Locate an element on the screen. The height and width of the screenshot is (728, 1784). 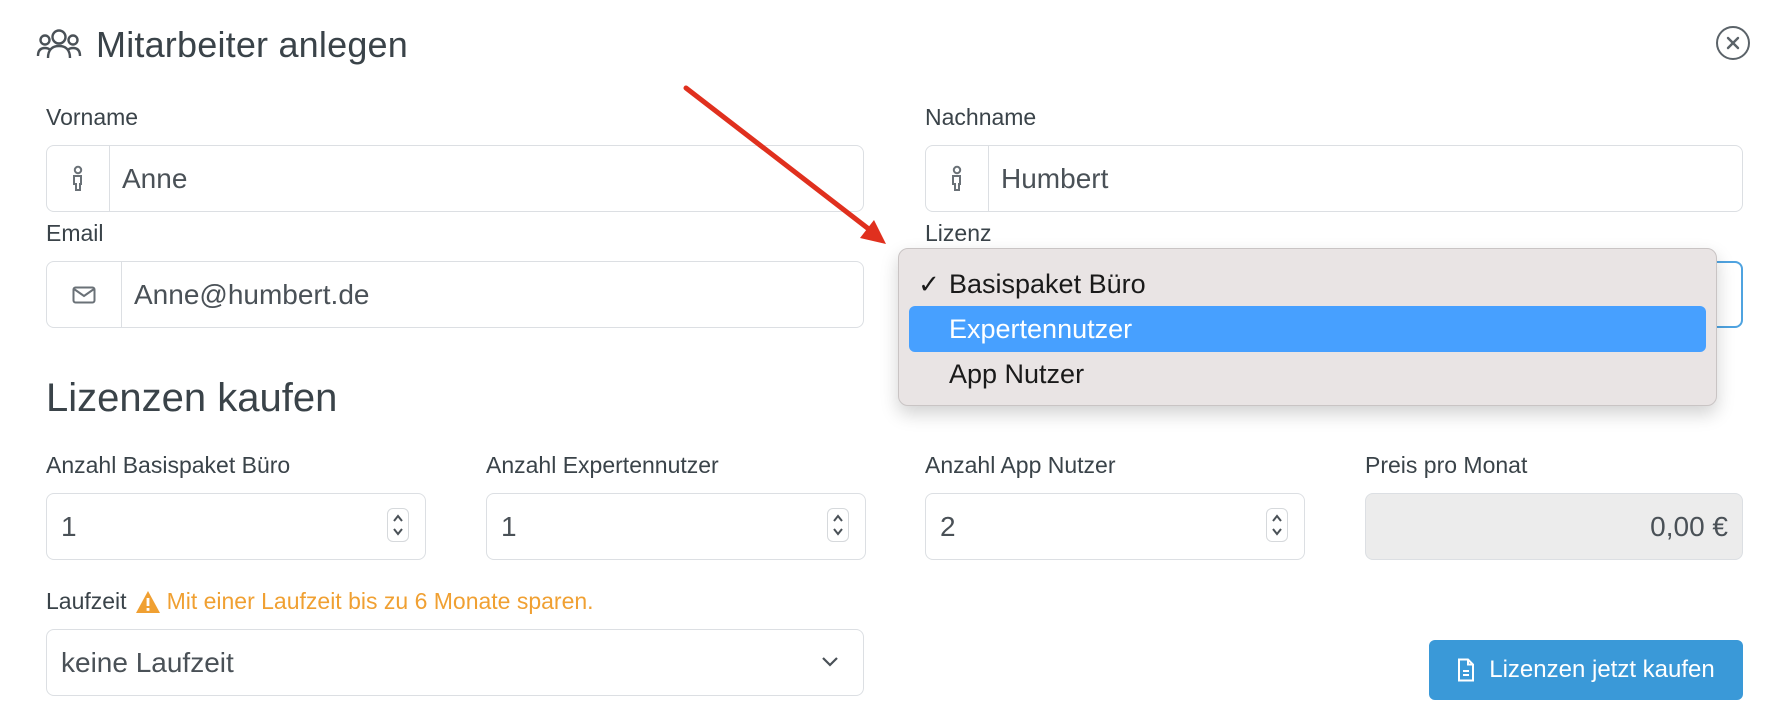
basis-label: Anzahl Basispaket Büro is located at coordinates (168, 465).